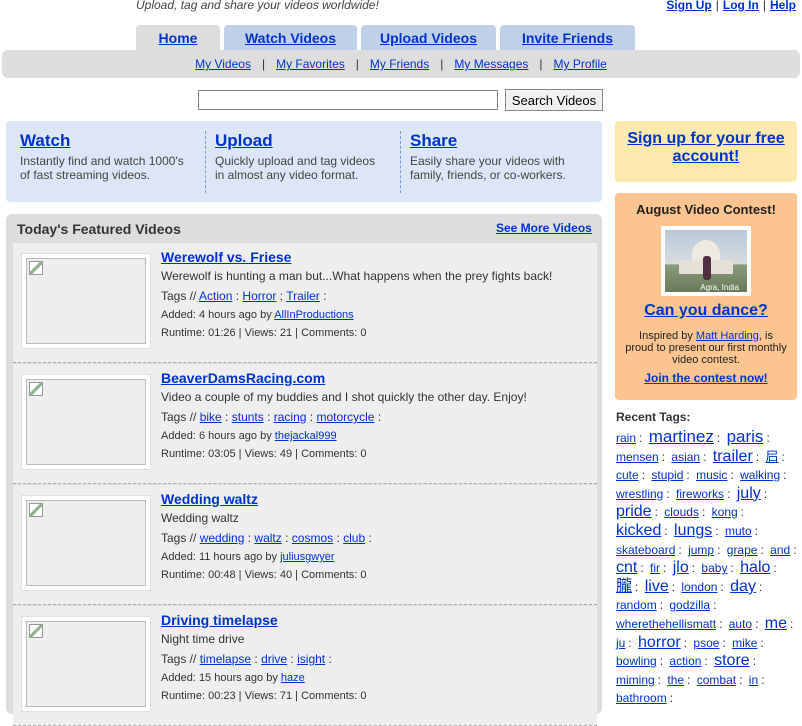 The height and width of the screenshot is (726, 802). What do you see at coordinates (727, 336) in the screenshot?
I see `matt-harding-link: Matt Harding` at bounding box center [727, 336].